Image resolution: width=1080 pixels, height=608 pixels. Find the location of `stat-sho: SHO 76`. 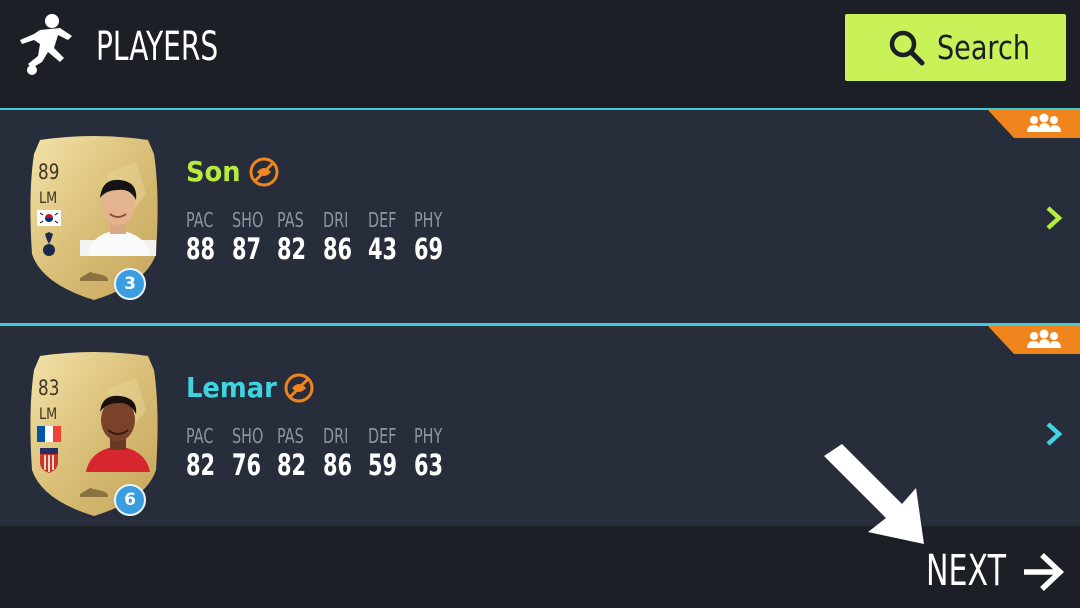

stat-sho: SHO 76 is located at coordinates (255, 453).